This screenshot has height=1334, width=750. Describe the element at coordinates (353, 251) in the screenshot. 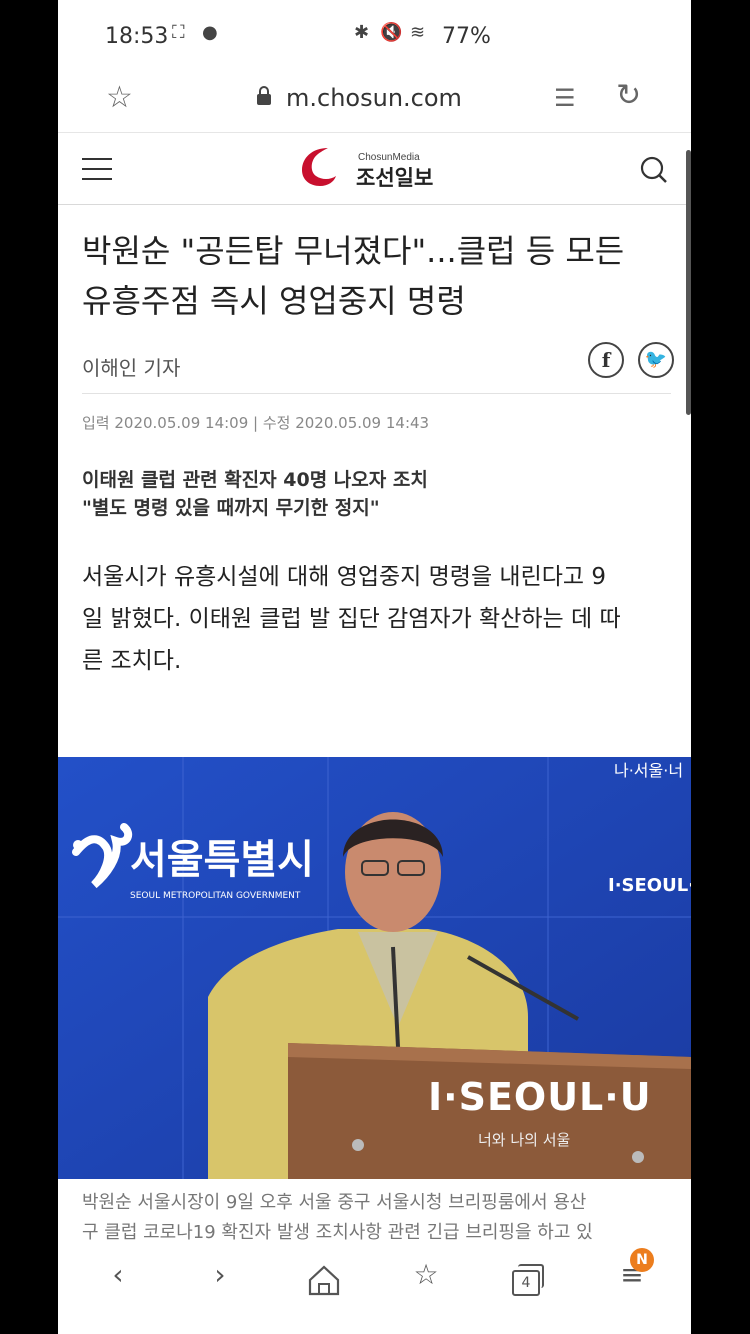

I see `headline-line: 박원순 "공든탑 무너졌다"...클럽 등 모든` at that location.